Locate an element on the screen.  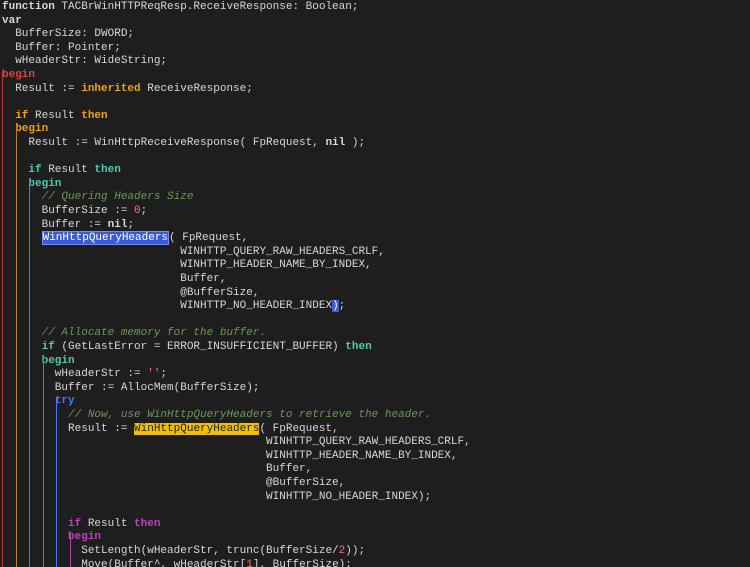
code-token: // Allocate memory for the buffer. is located at coordinates (154, 333).